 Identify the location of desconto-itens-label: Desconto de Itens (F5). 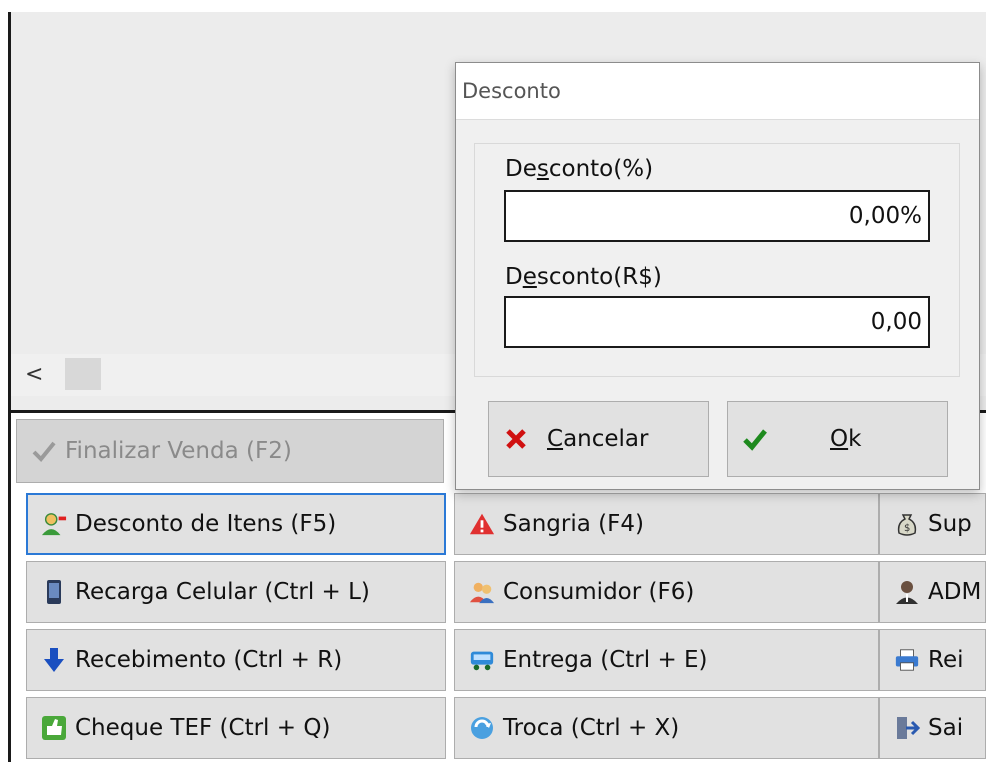
(206, 524).